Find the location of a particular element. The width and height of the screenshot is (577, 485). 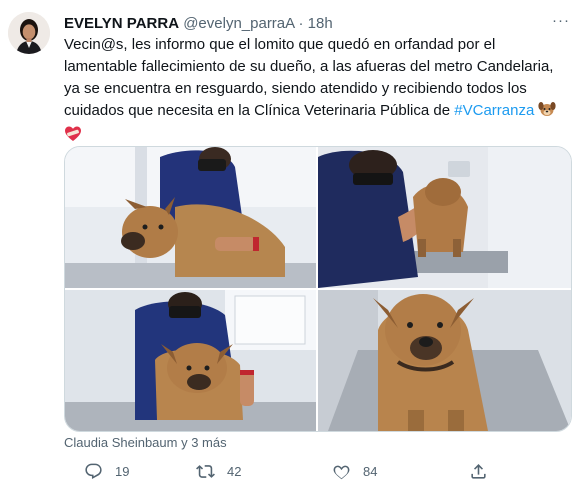

ellipsis-icon: ··· is located at coordinates (561, 20).